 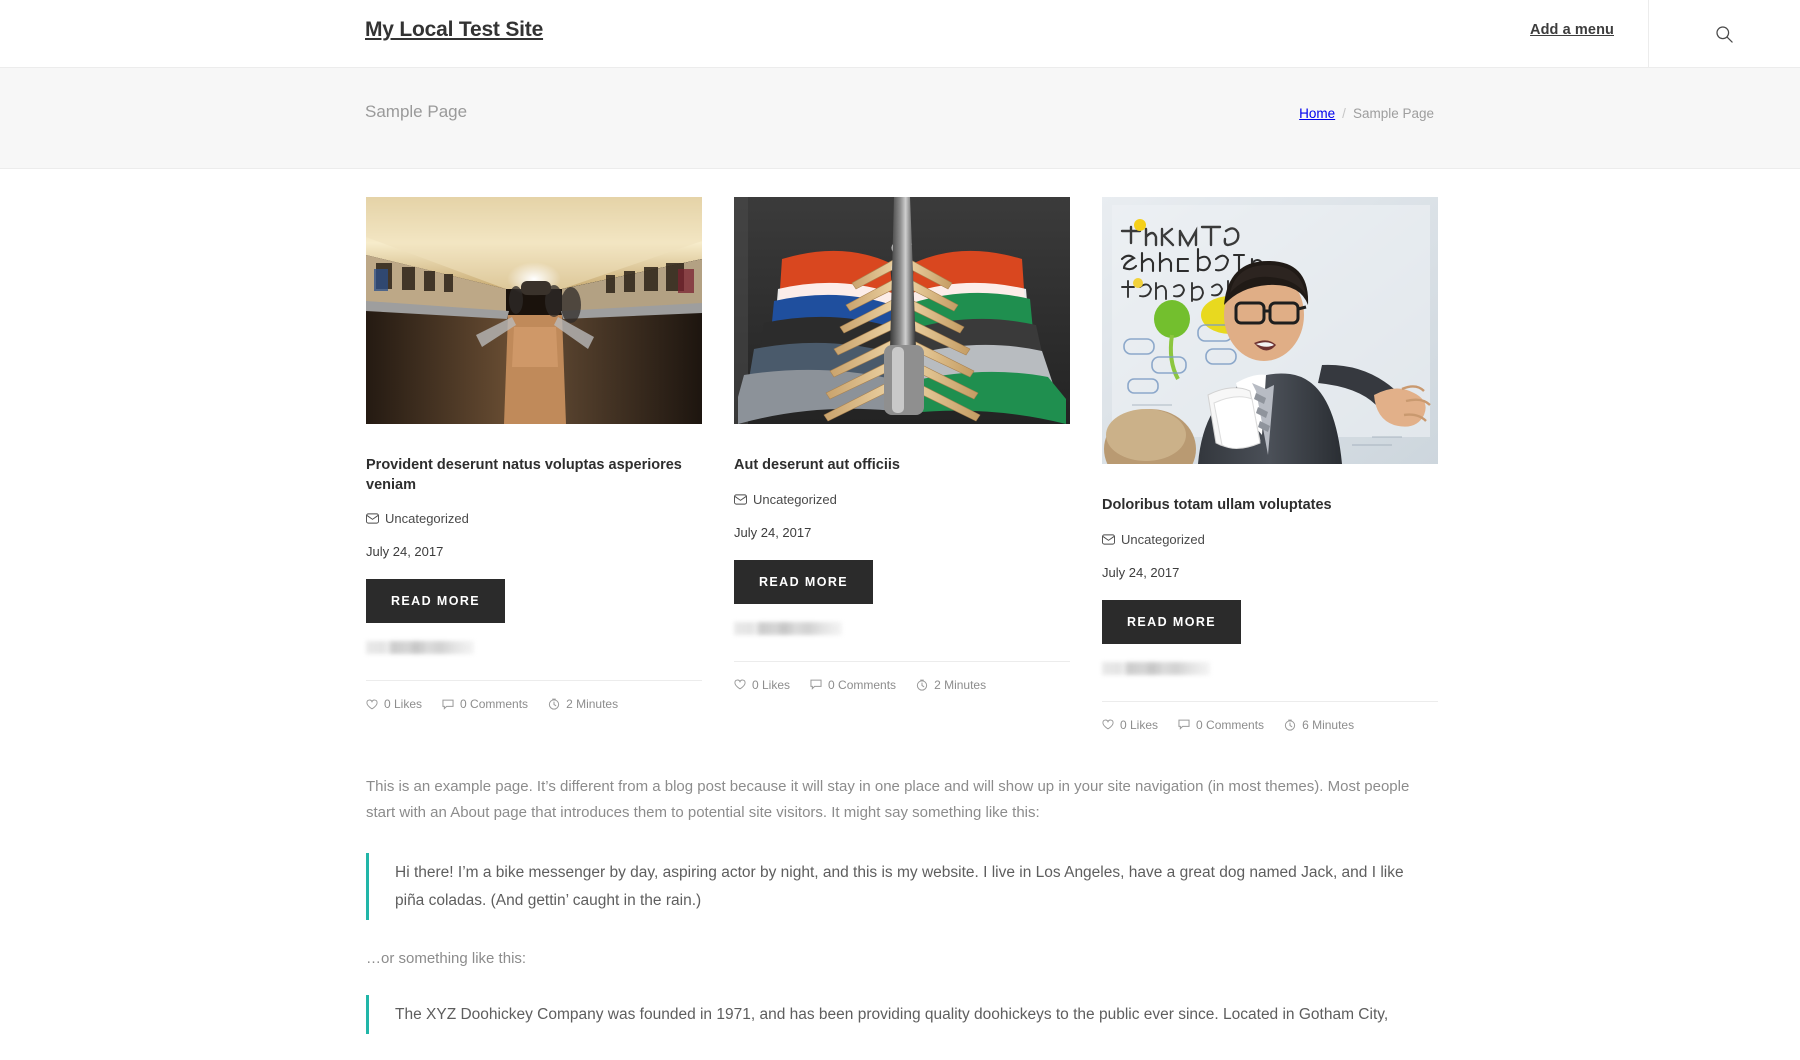 I want to click on breadcrumb: Home / Sample Page, so click(x=1366, y=113).